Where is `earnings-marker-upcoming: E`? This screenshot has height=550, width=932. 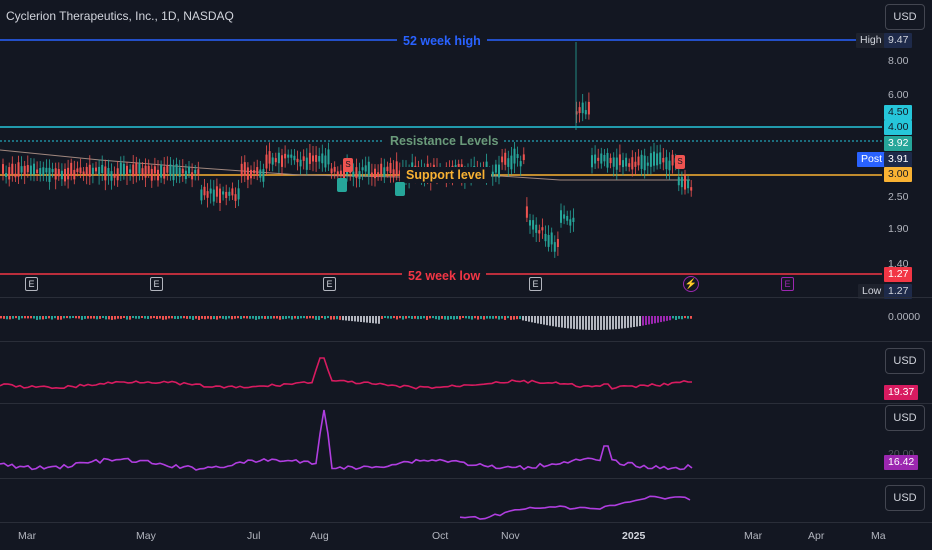 earnings-marker-upcoming: E is located at coordinates (787, 284).